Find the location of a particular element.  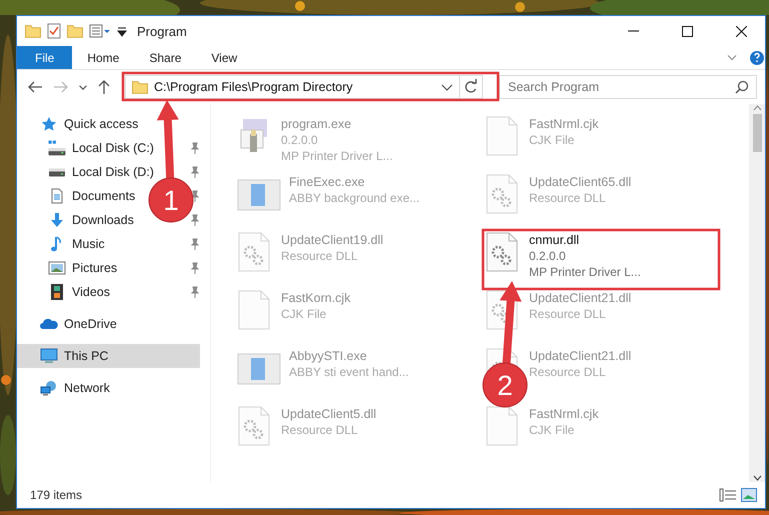

scrollbar is located at coordinates (757, 293).